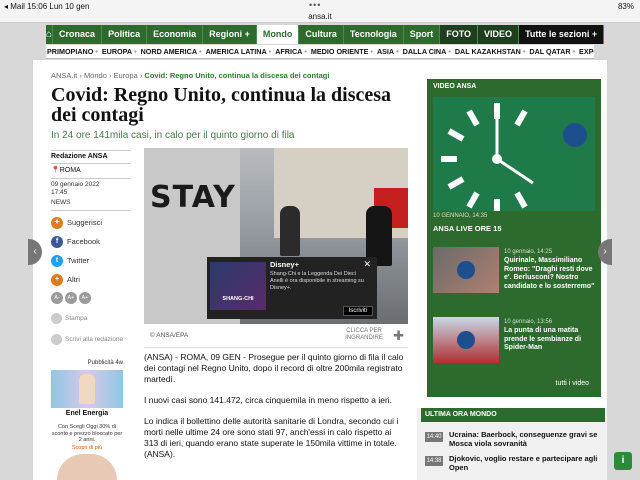 The height and width of the screenshot is (480, 640). What do you see at coordinates (47, 6) in the screenshot?
I see `status-left: ◂ Mail 15:06 Lun 10 gen` at bounding box center [47, 6].